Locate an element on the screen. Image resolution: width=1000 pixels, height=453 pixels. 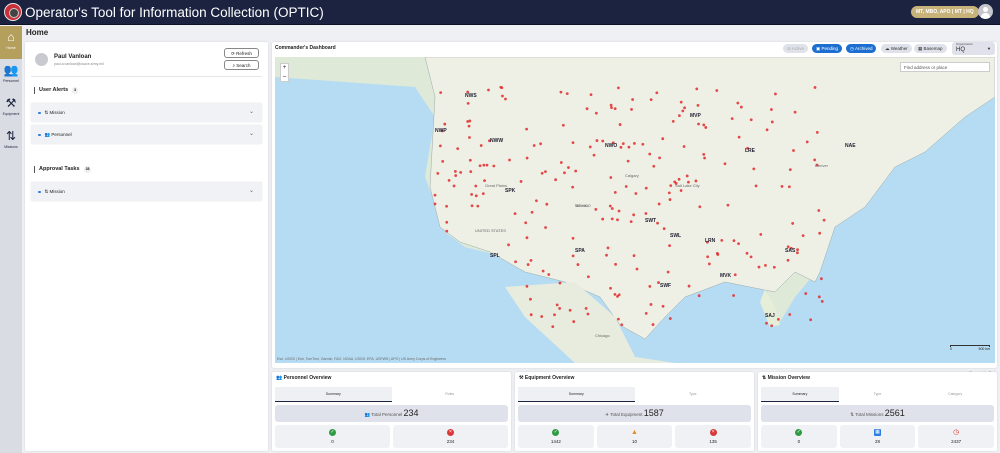
filter-active: ⊘ Active is located at coordinates (796, 48).